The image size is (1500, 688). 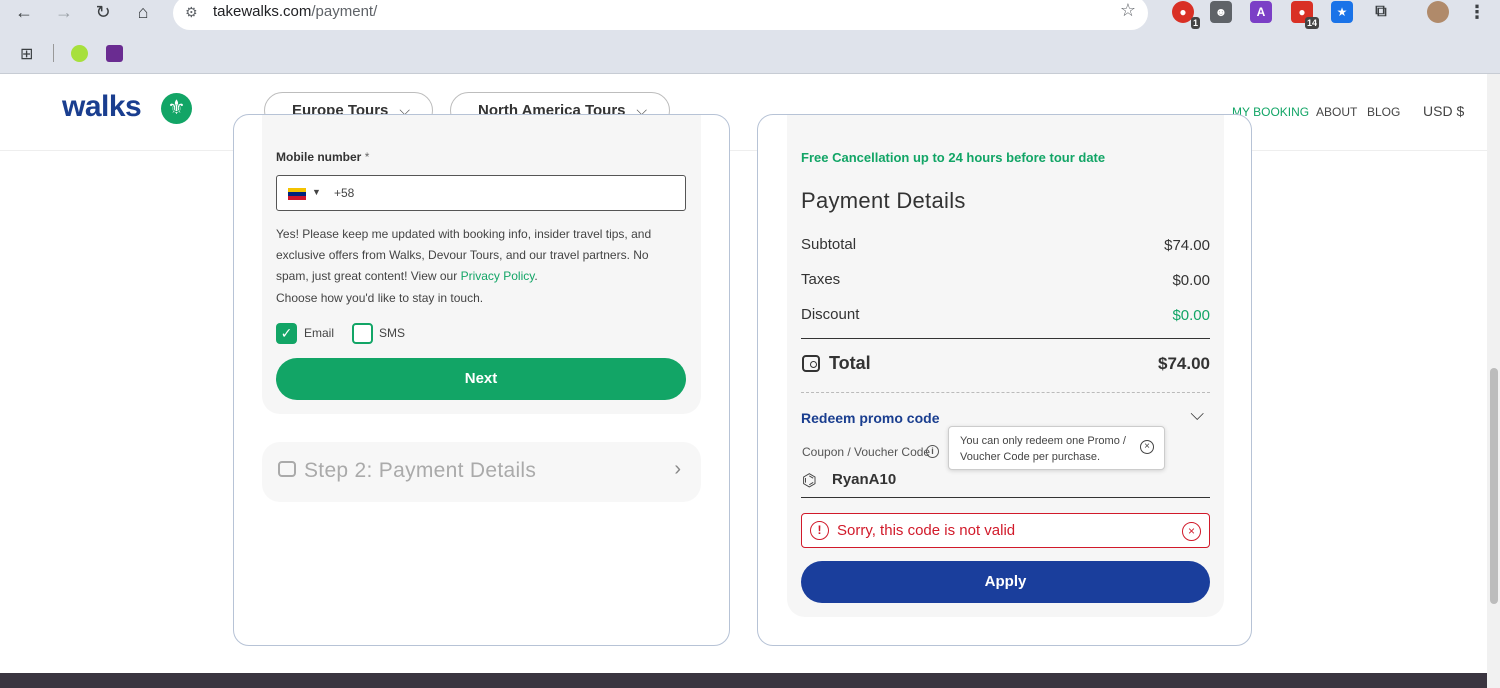 What do you see at coordinates (316, 192) in the screenshot?
I see `caret-down-icon: ▼` at bounding box center [316, 192].